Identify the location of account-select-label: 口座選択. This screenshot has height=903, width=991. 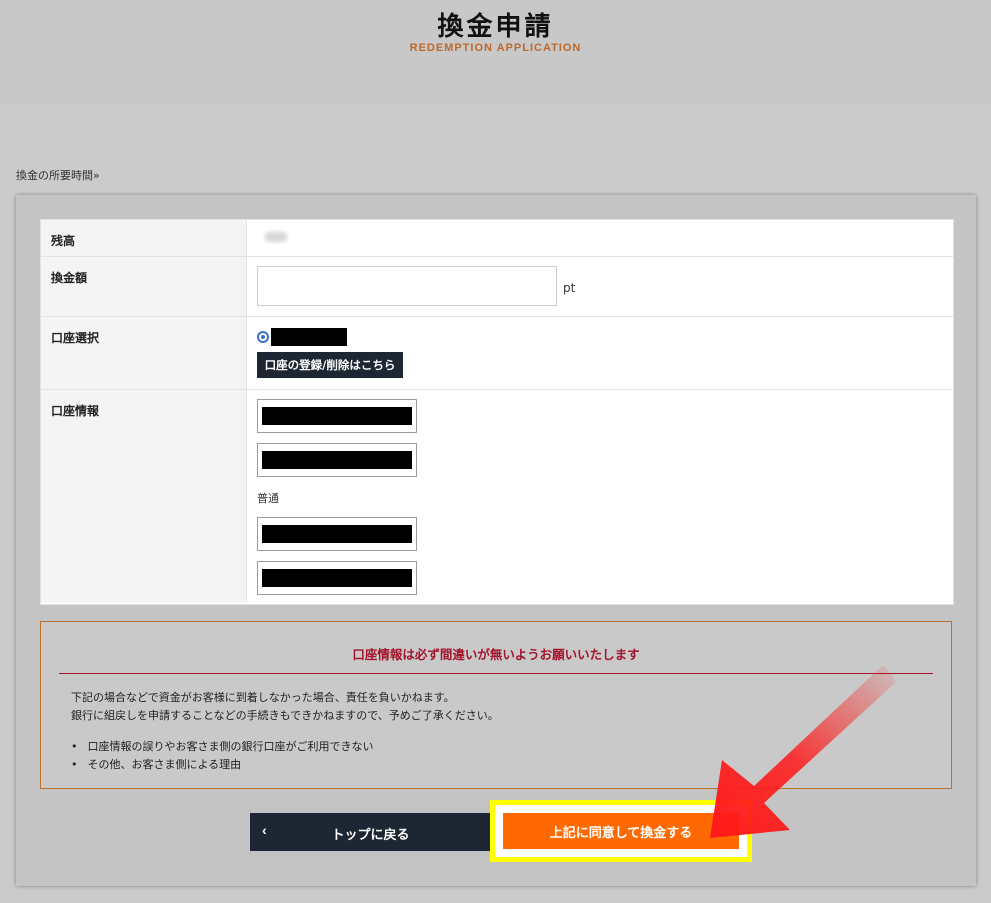
(144, 353).